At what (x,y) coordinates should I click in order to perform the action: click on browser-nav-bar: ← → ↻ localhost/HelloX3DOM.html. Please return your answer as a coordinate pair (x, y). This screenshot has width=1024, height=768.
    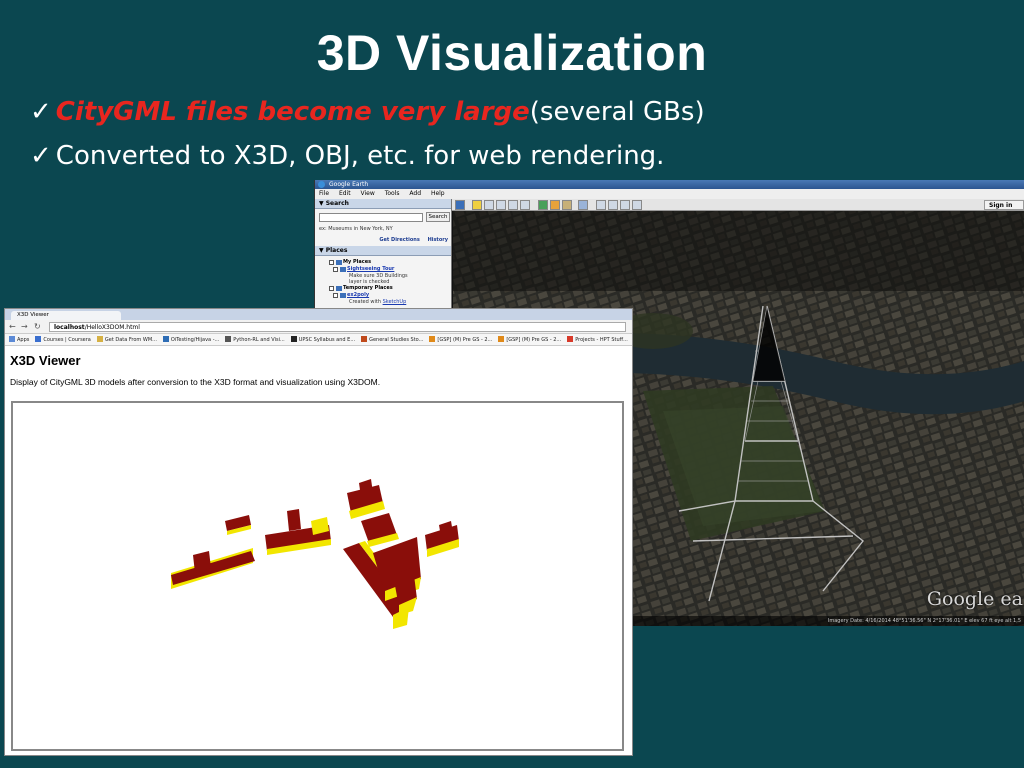
    Looking at the image, I should click on (318, 327).